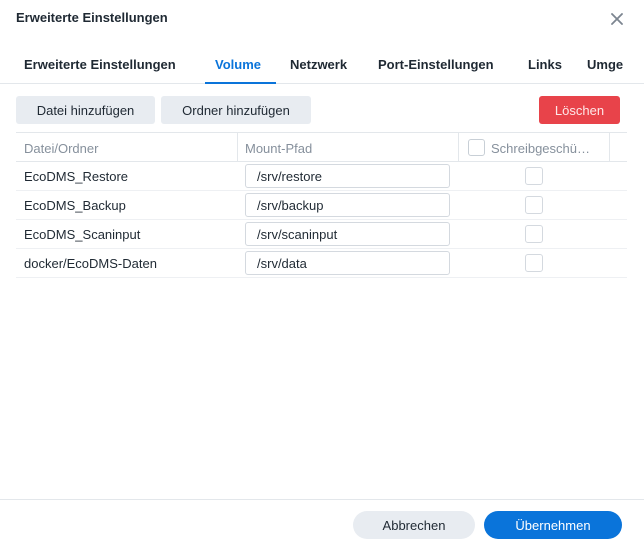 The image size is (644, 547). I want to click on add-folder-button: Ordner hinzufügen, so click(236, 110).